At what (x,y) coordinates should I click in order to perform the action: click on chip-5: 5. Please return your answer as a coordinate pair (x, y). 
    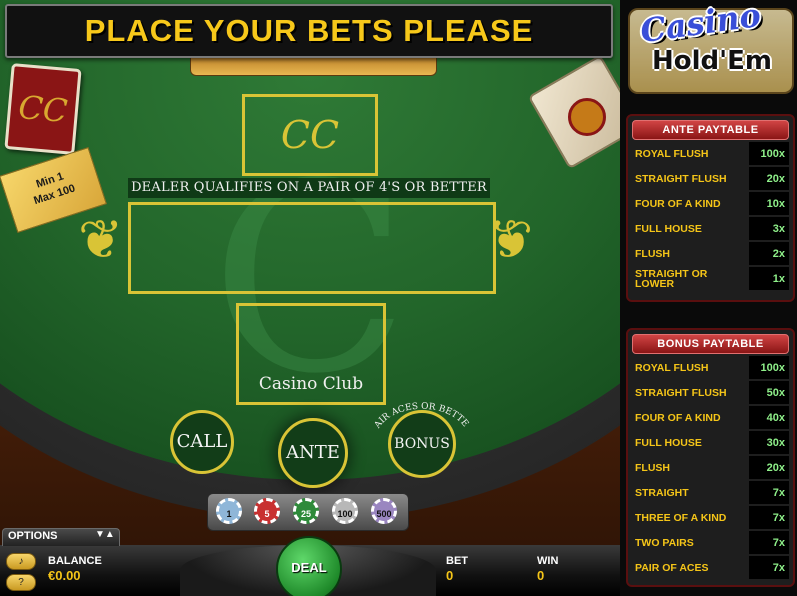
    Looking at the image, I should click on (267, 511).